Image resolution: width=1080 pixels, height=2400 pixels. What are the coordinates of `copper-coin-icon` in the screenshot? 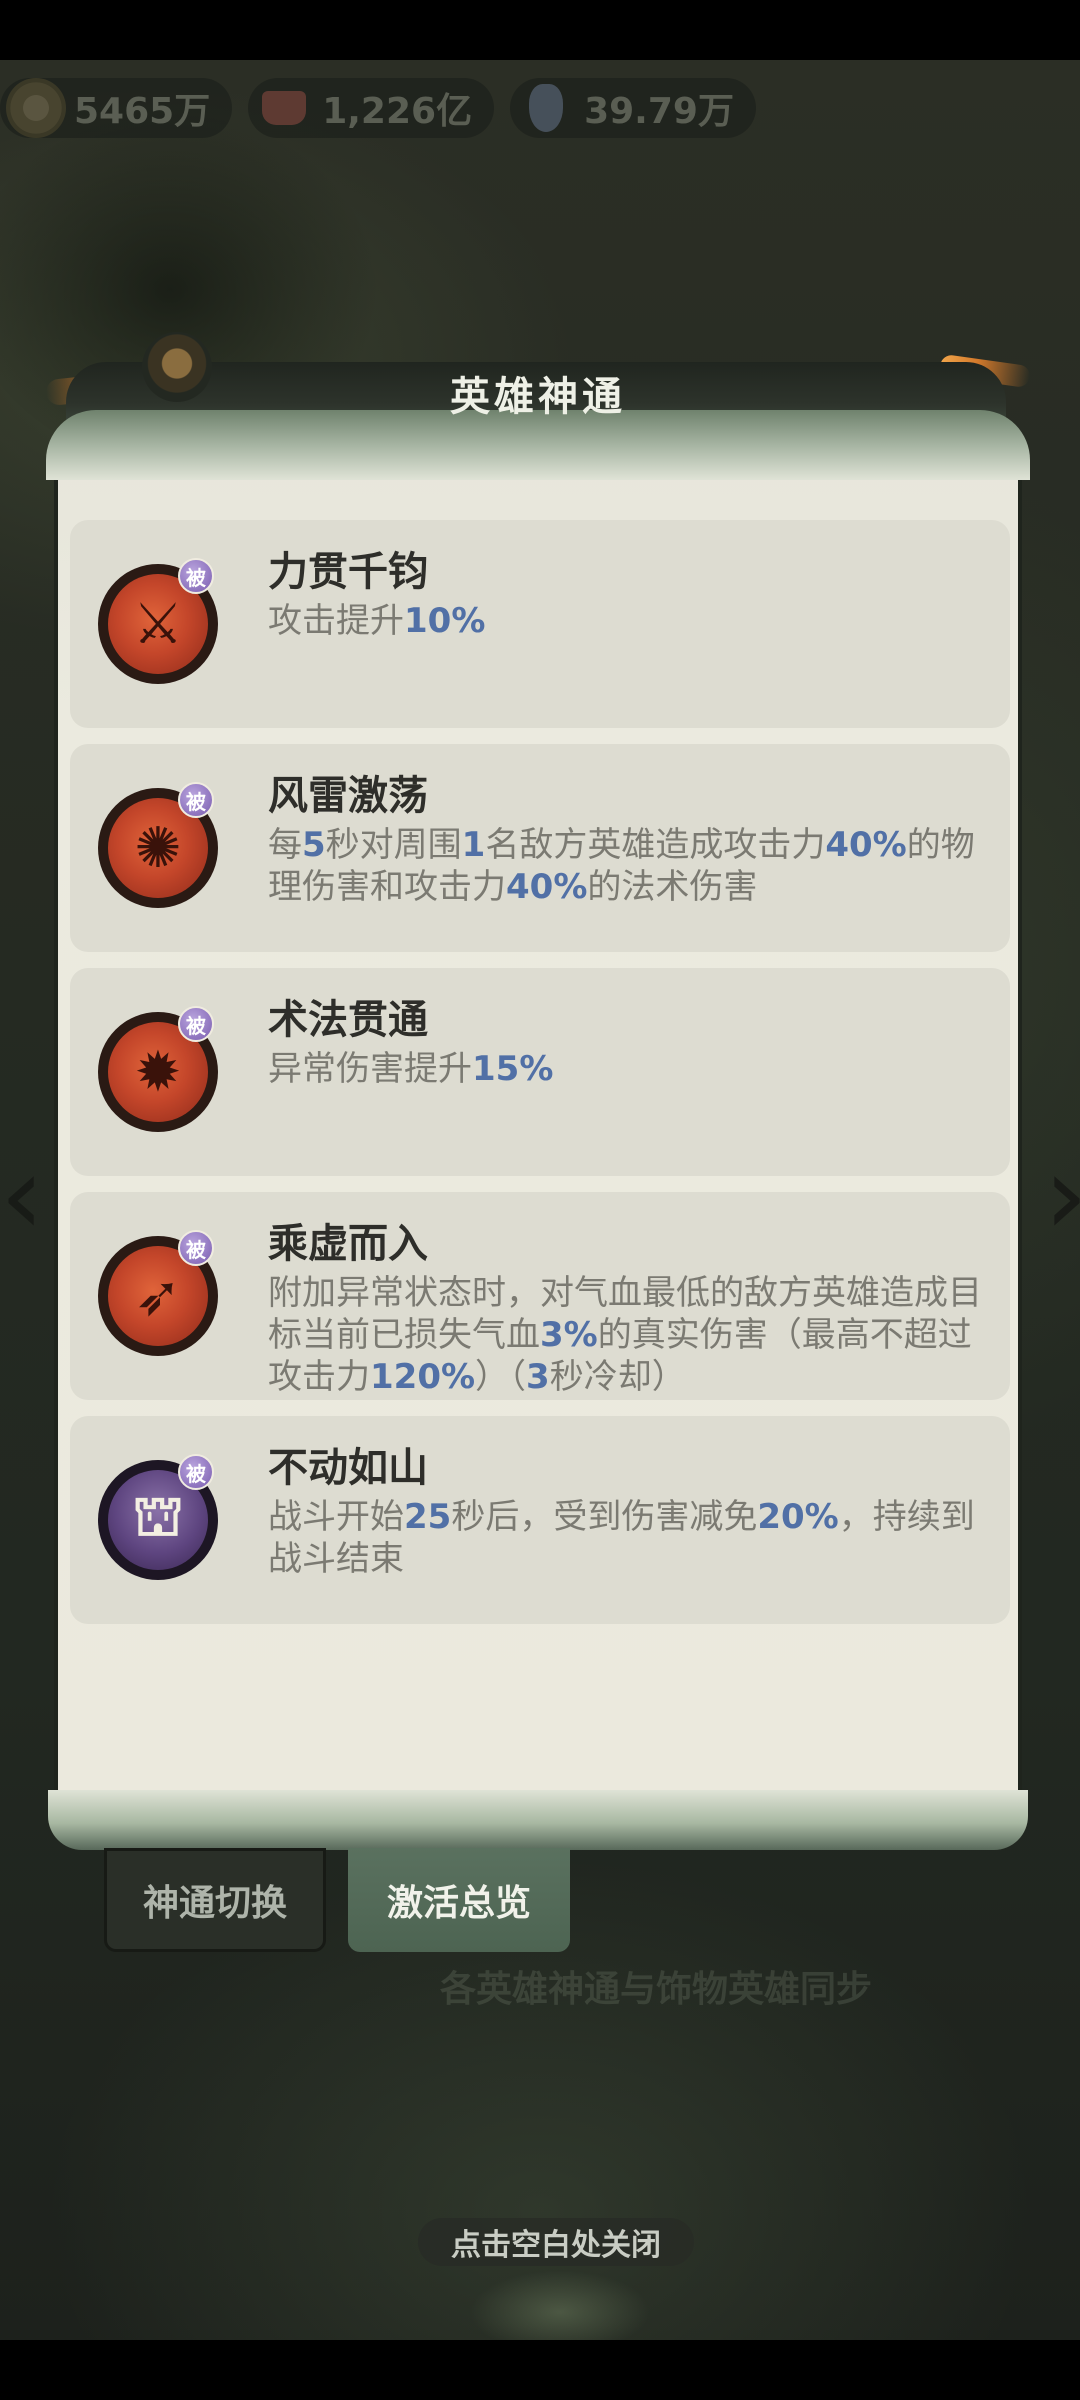 It's located at (36, 108).